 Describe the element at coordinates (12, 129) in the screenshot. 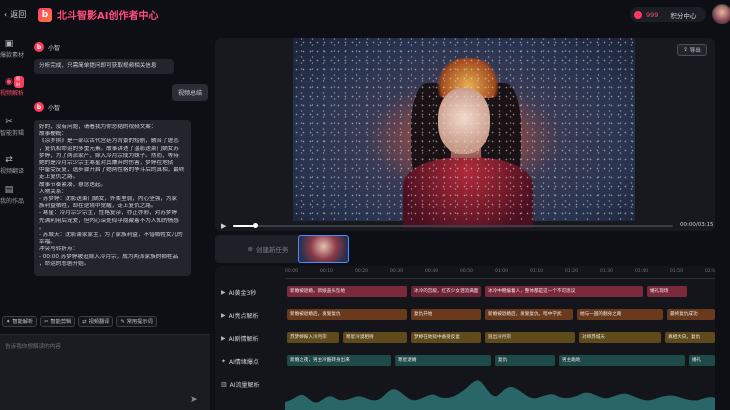

I see `sidebar-item-edit: ✂ 智能剪辑` at that location.